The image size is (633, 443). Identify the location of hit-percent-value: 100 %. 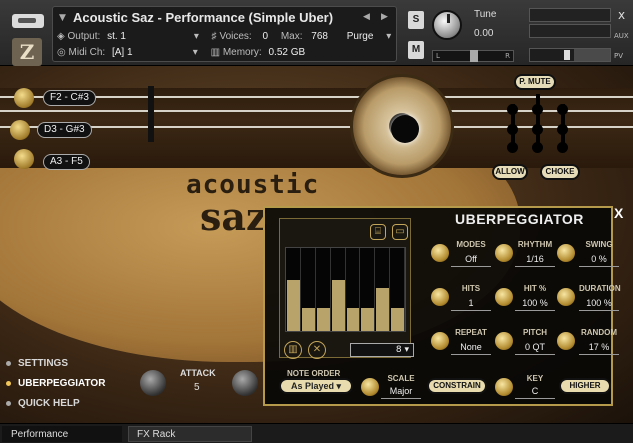
(535, 303).